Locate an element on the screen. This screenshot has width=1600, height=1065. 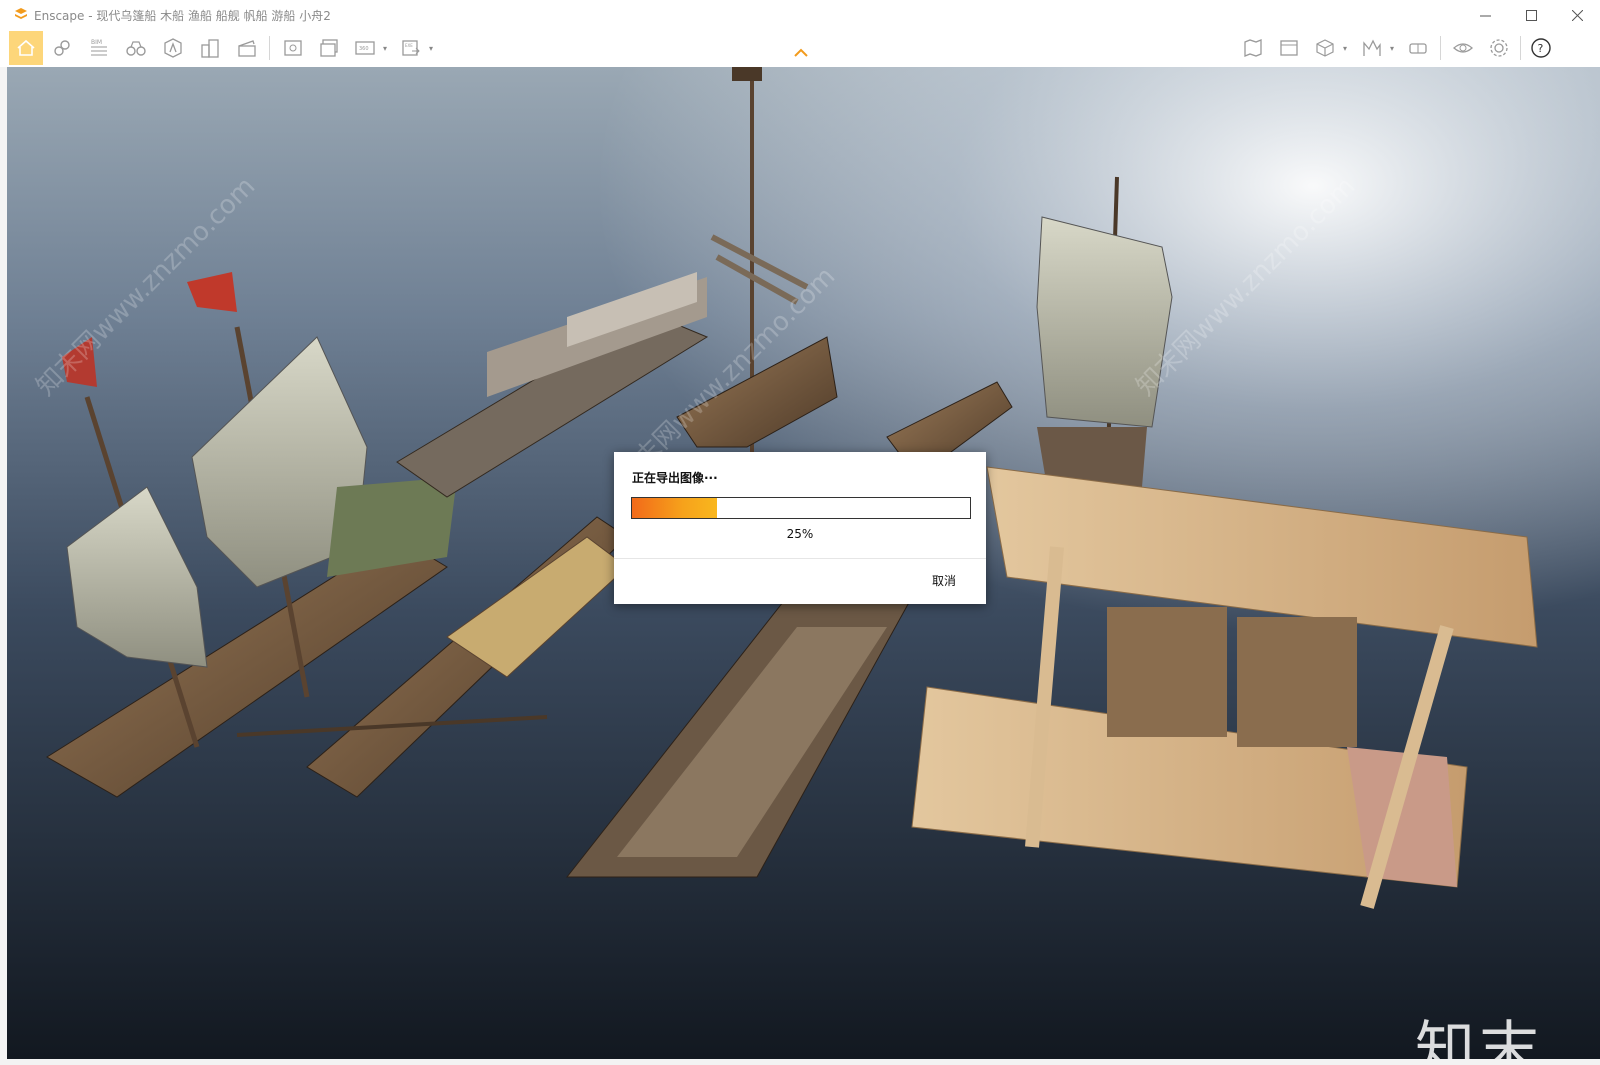
asset-library-icon is located at coordinates (173, 48).